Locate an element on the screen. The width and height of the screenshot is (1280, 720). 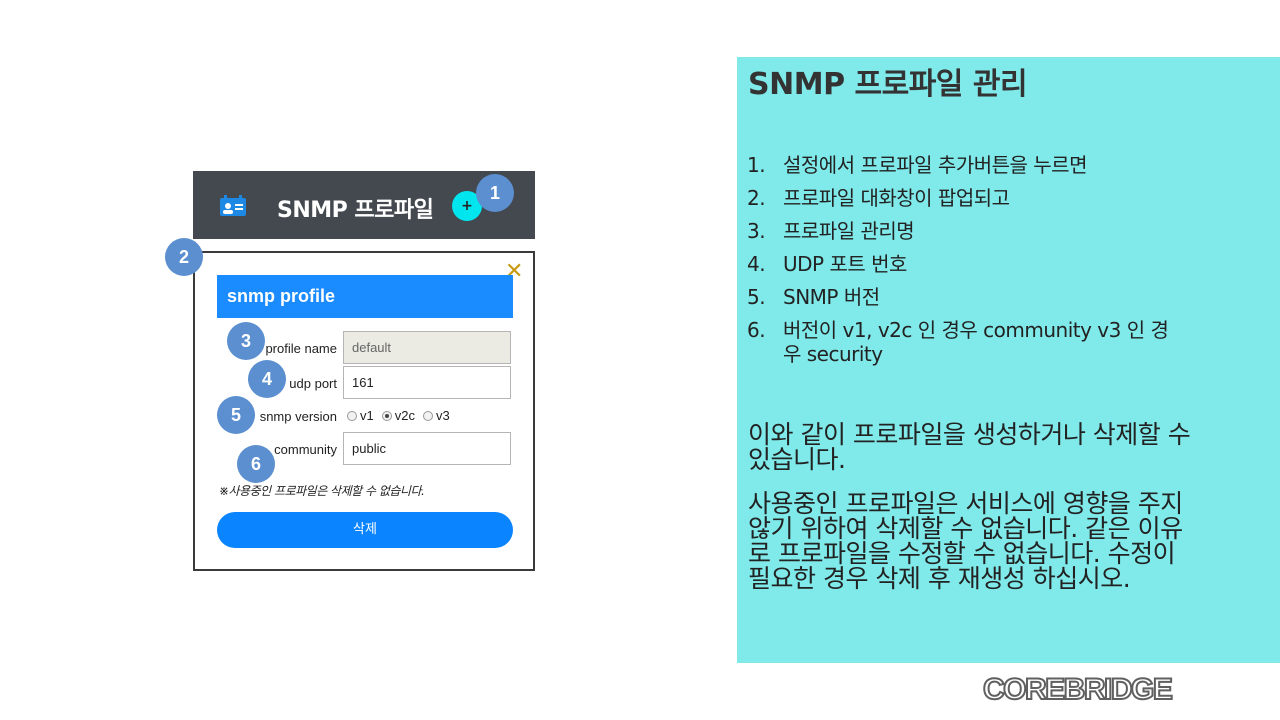
udp-port-label: udp port is located at coordinates (313, 383).